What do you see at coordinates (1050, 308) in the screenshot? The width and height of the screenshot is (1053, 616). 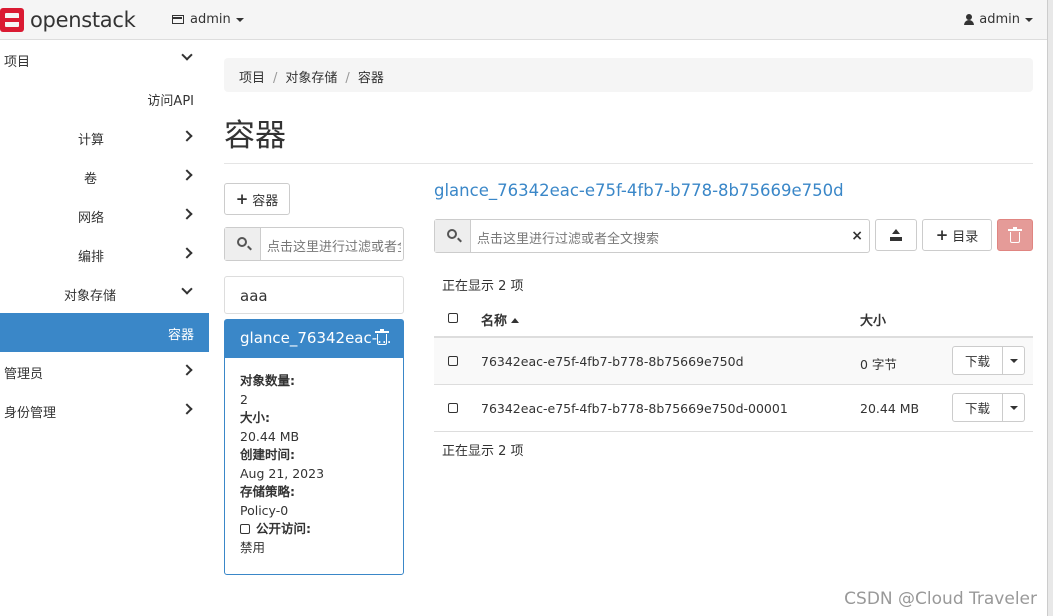 I see `window-scrollbar` at bounding box center [1050, 308].